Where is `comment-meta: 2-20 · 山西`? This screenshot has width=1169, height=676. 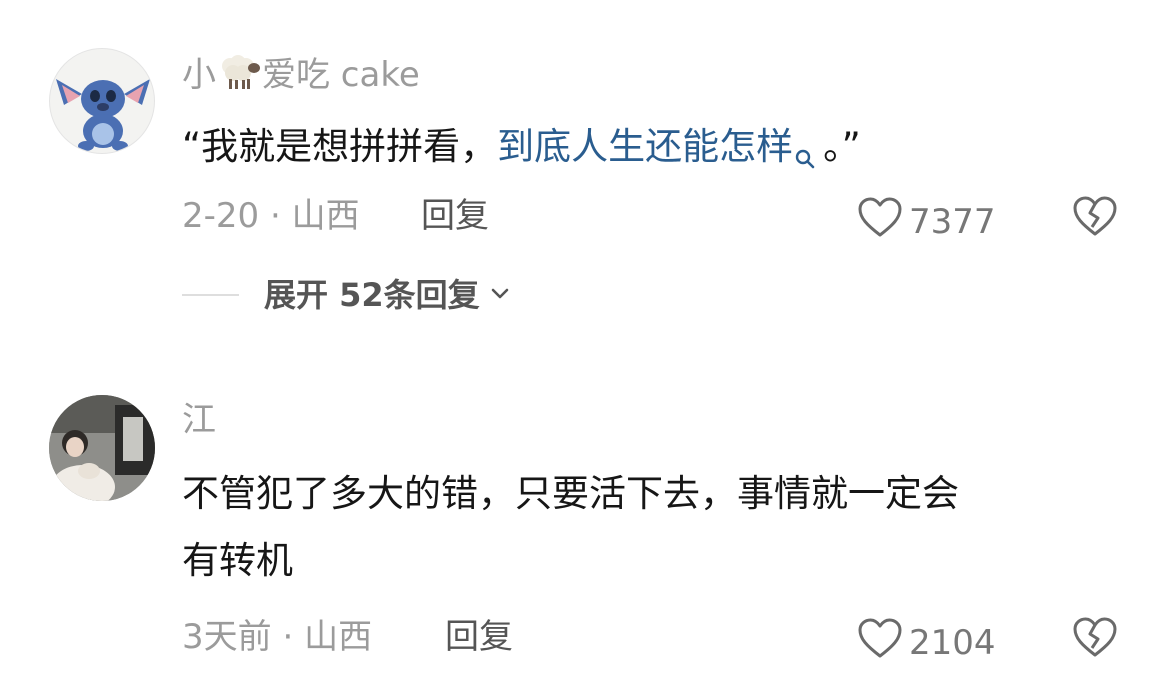
comment-meta: 2-20 · 山西 is located at coordinates (271, 216).